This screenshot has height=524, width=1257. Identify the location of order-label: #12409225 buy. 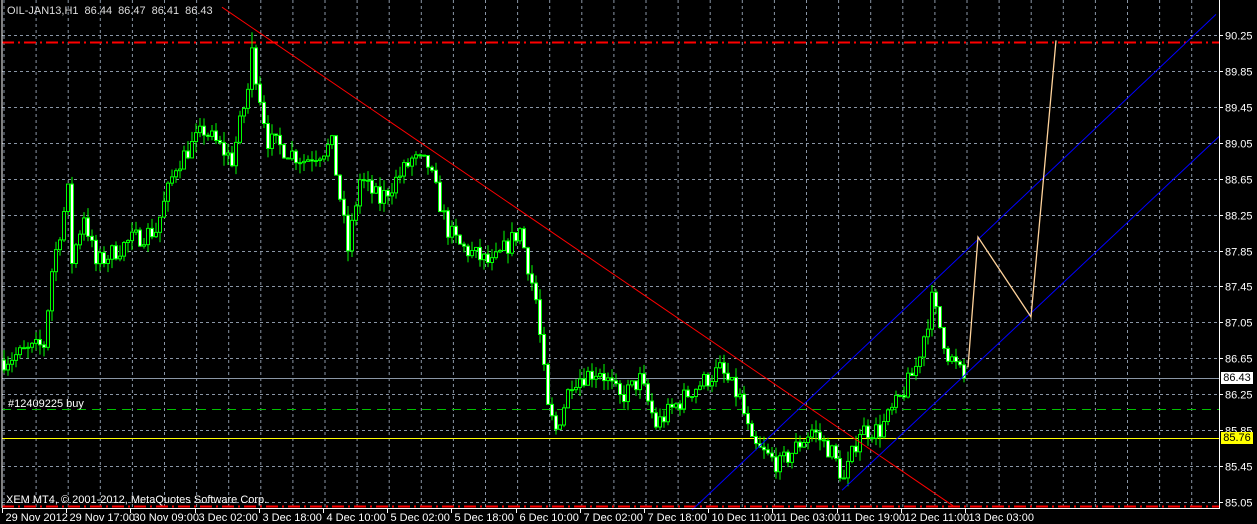
(46, 404).